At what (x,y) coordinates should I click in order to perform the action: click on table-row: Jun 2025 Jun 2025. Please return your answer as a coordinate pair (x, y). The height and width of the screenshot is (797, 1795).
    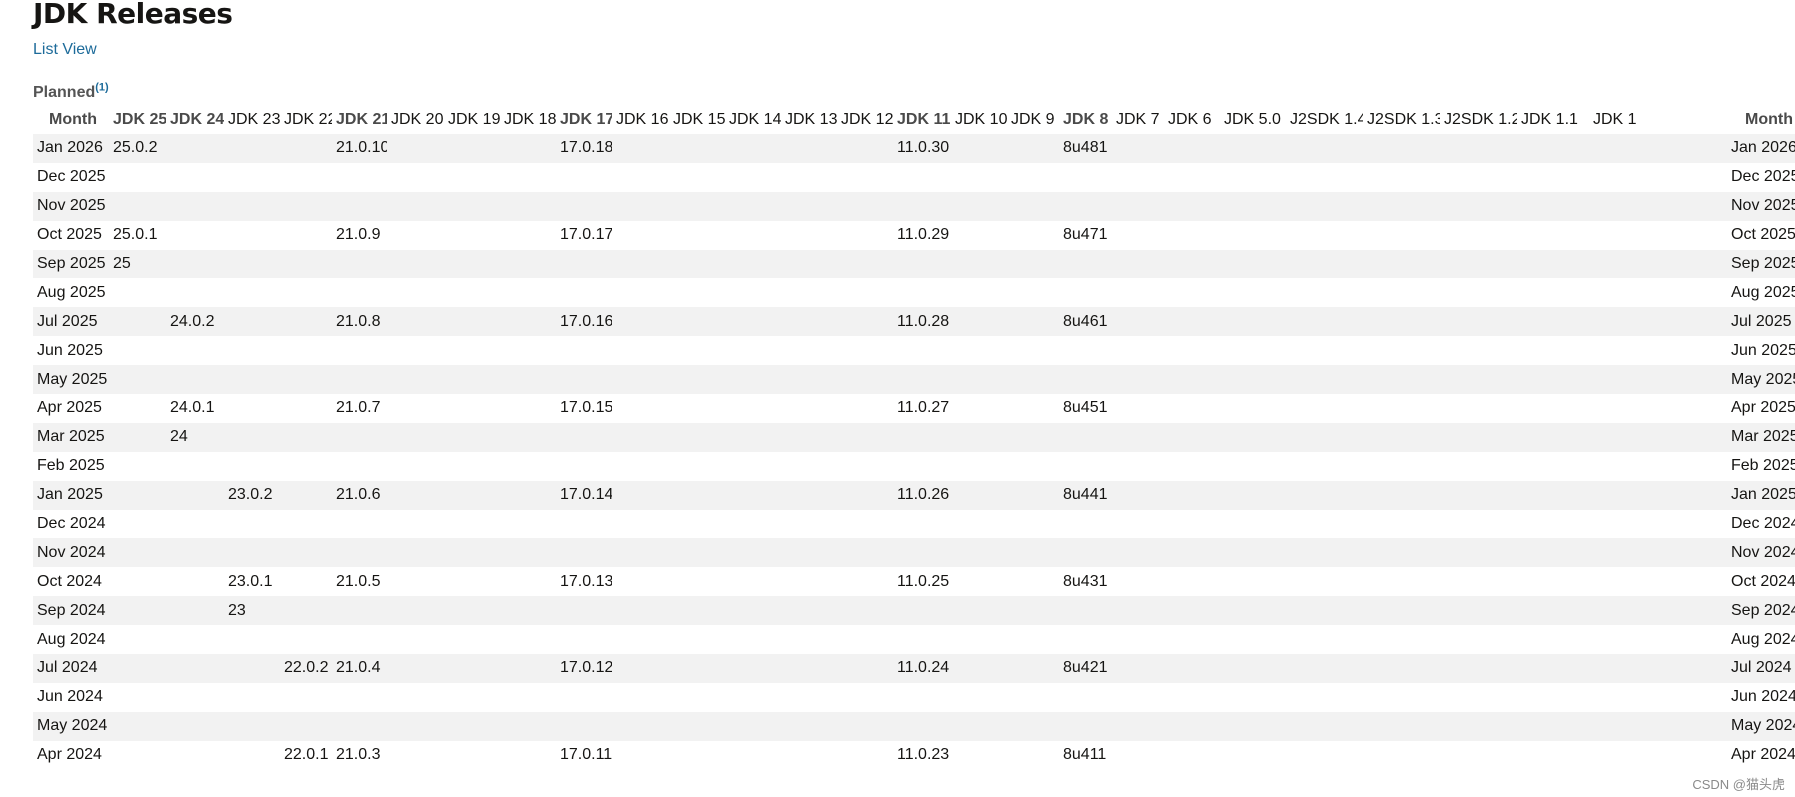
    Looking at the image, I should click on (914, 350).